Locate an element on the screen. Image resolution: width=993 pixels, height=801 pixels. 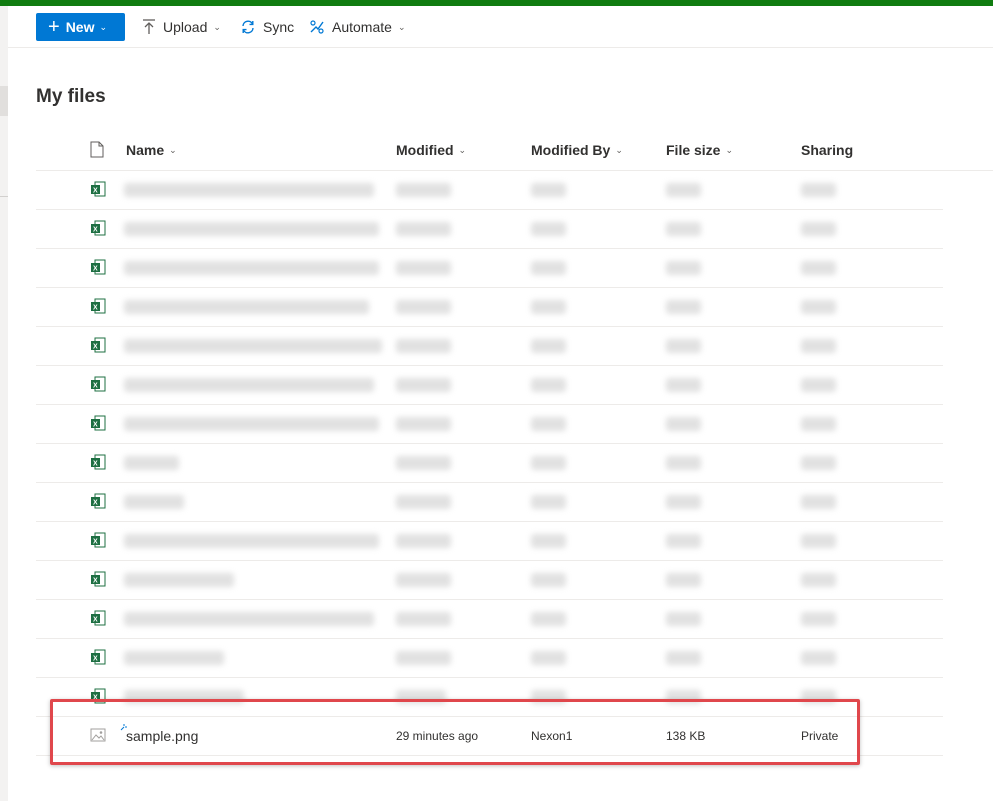
left-rail-divider is located at coordinates (4, 196).